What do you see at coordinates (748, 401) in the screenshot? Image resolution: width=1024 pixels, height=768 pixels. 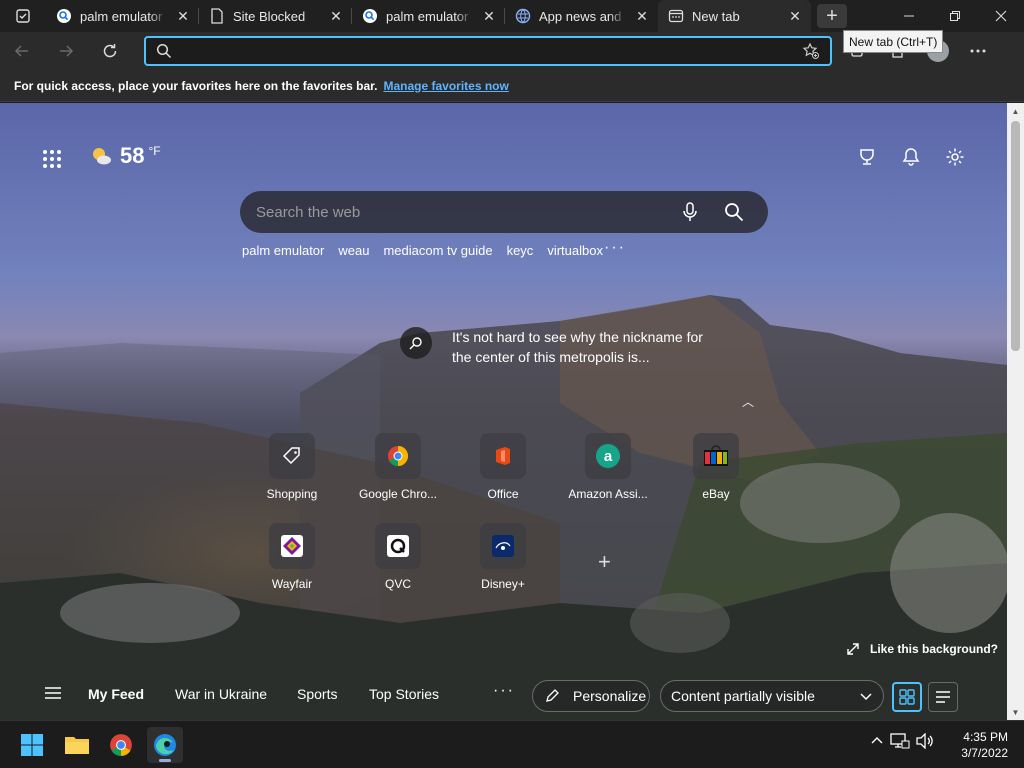 I see `collapse-quick-links-button: ︿` at bounding box center [748, 401].